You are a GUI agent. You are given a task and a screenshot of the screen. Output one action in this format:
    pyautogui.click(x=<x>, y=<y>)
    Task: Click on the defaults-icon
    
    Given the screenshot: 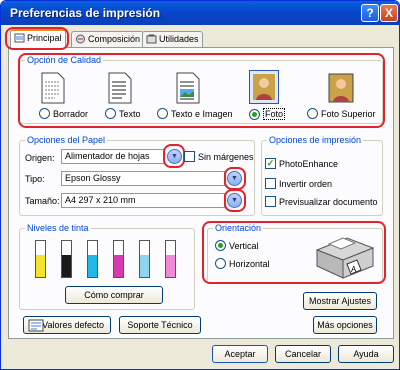 What is the action you would take?
    pyautogui.click(x=36, y=325)
    